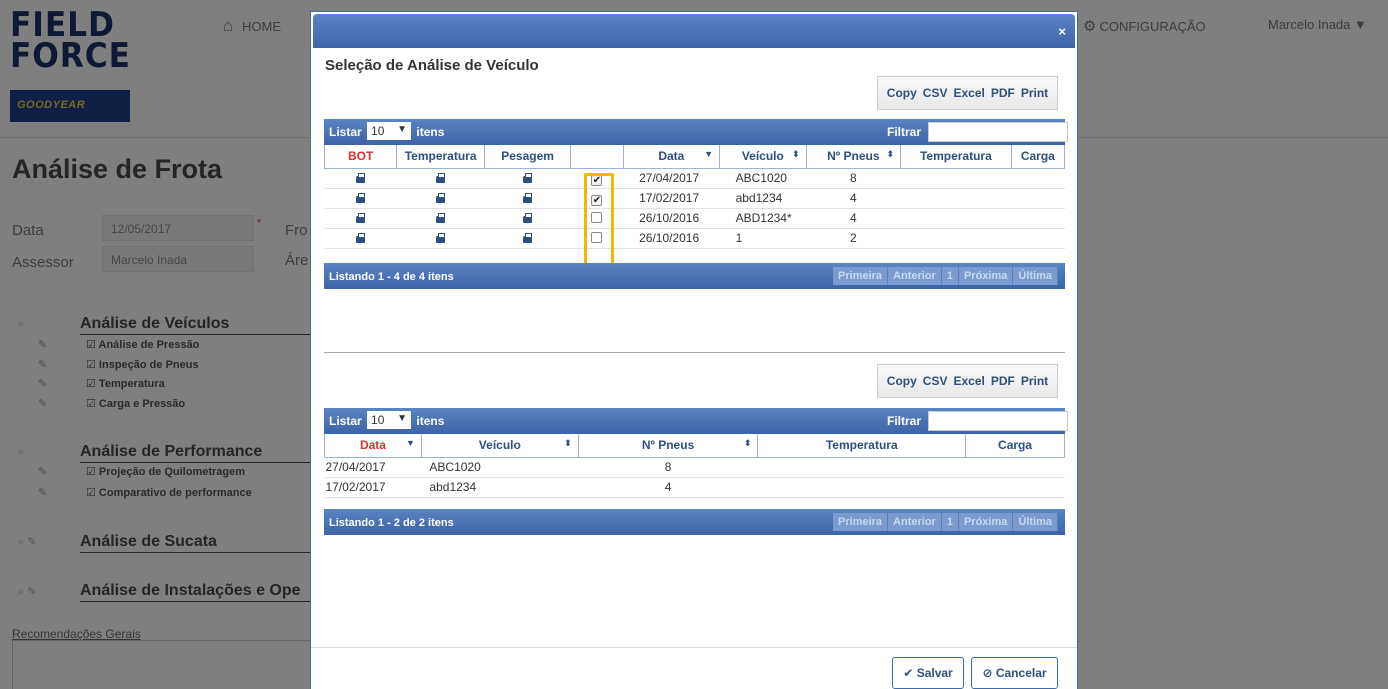  What do you see at coordinates (360, 157) in the screenshot?
I see `col-bot: BOT` at bounding box center [360, 157].